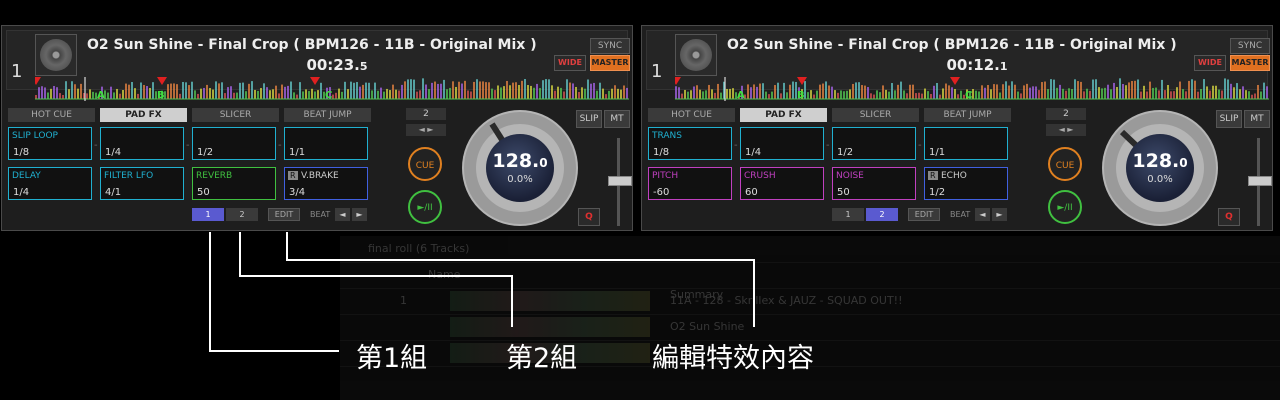  What do you see at coordinates (874, 183) in the screenshot?
I see `pad-7: NOISE 50` at bounding box center [874, 183].